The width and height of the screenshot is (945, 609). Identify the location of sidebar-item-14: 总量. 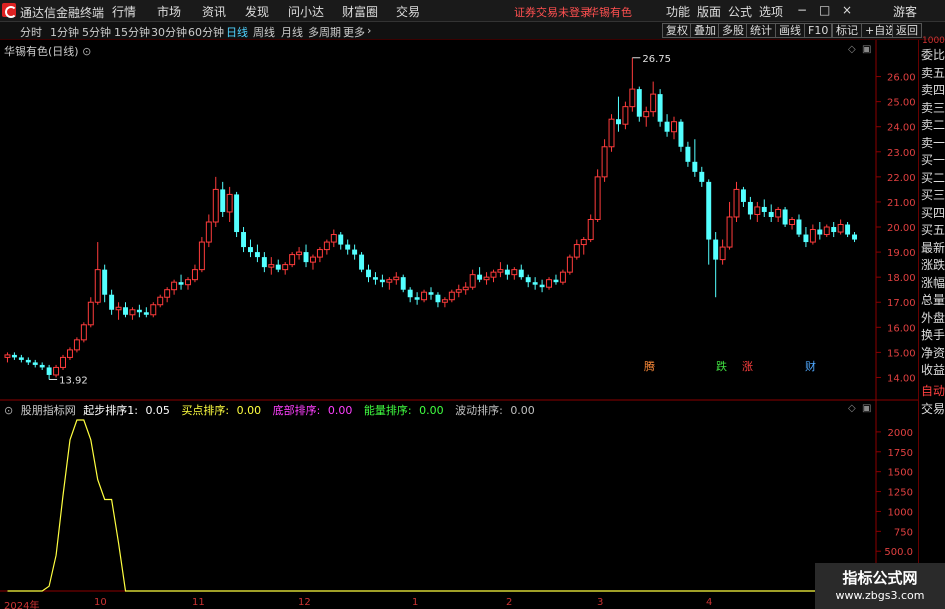
(932, 300).